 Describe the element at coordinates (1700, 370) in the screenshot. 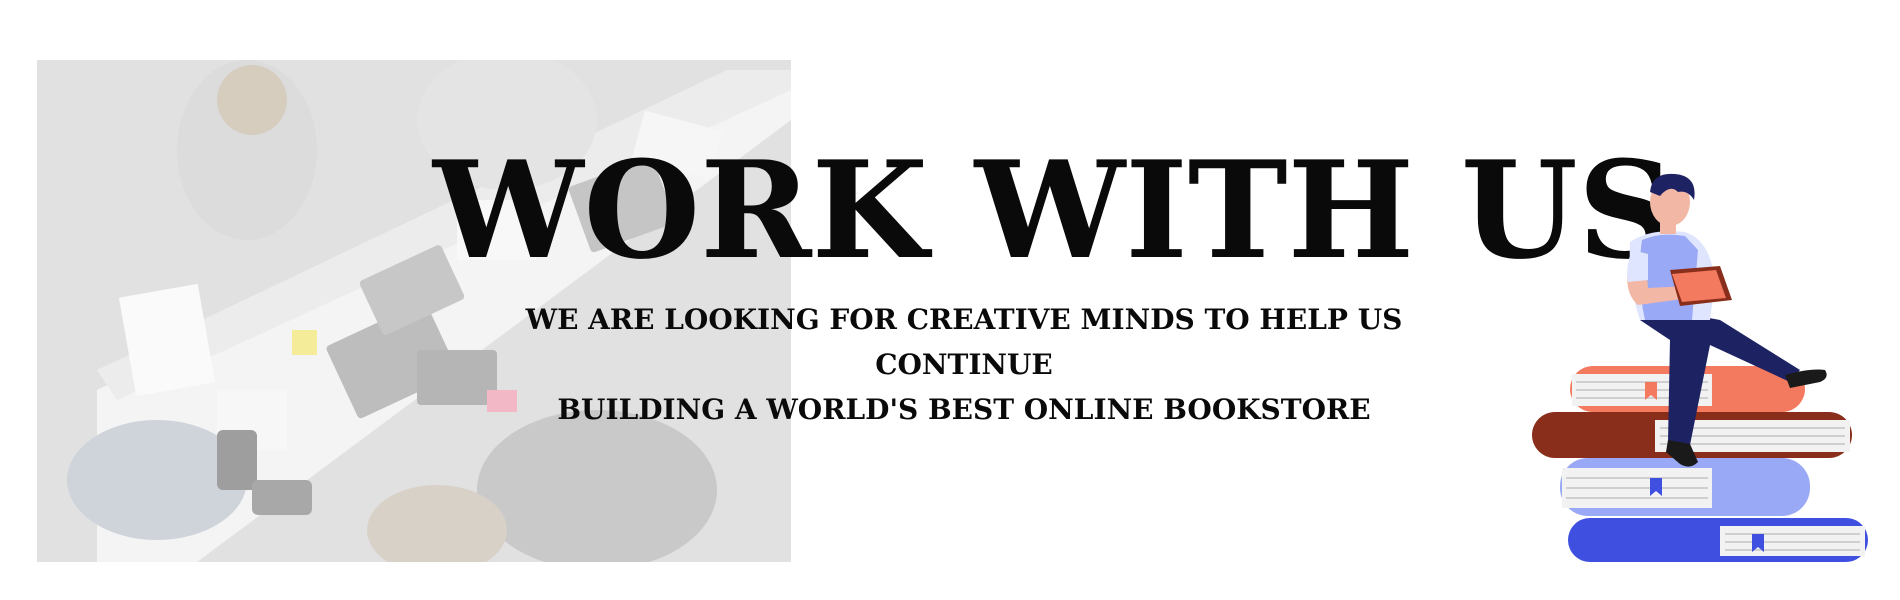

I see `person-reading-on-books-icon` at that location.